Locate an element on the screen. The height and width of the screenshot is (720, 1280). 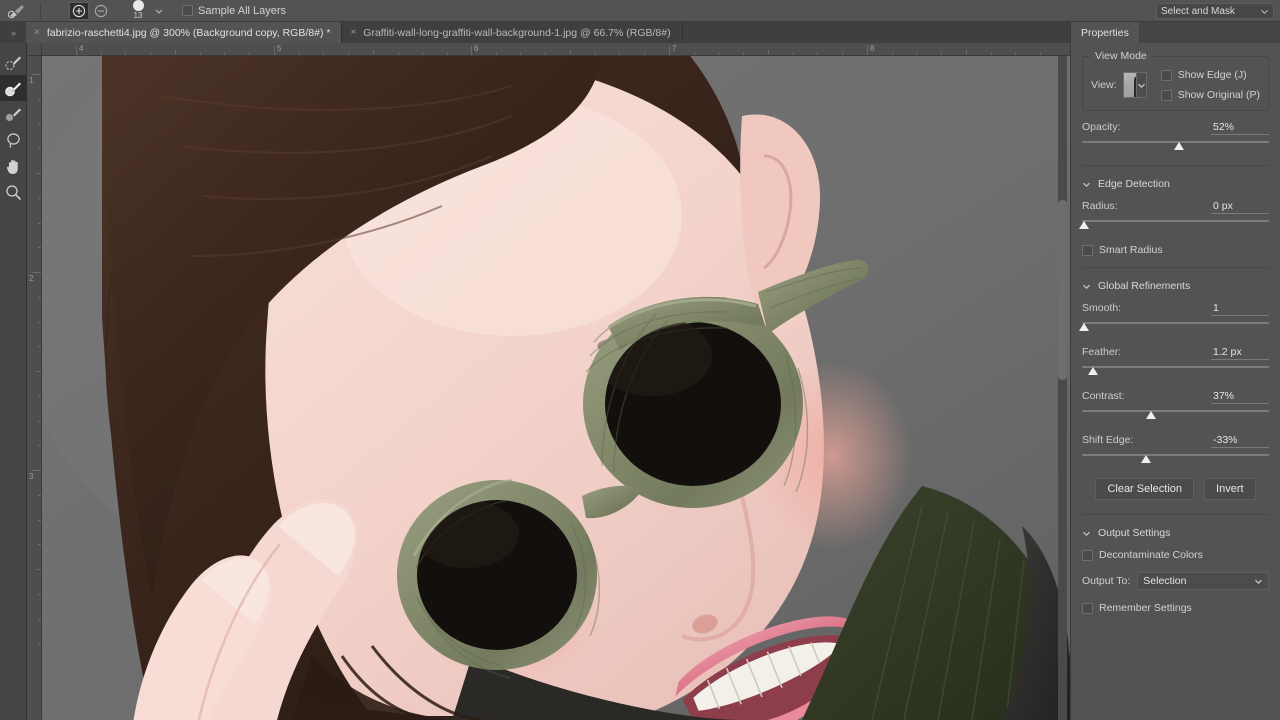
contrast-value: 37% is located at coordinates (1240, 397).